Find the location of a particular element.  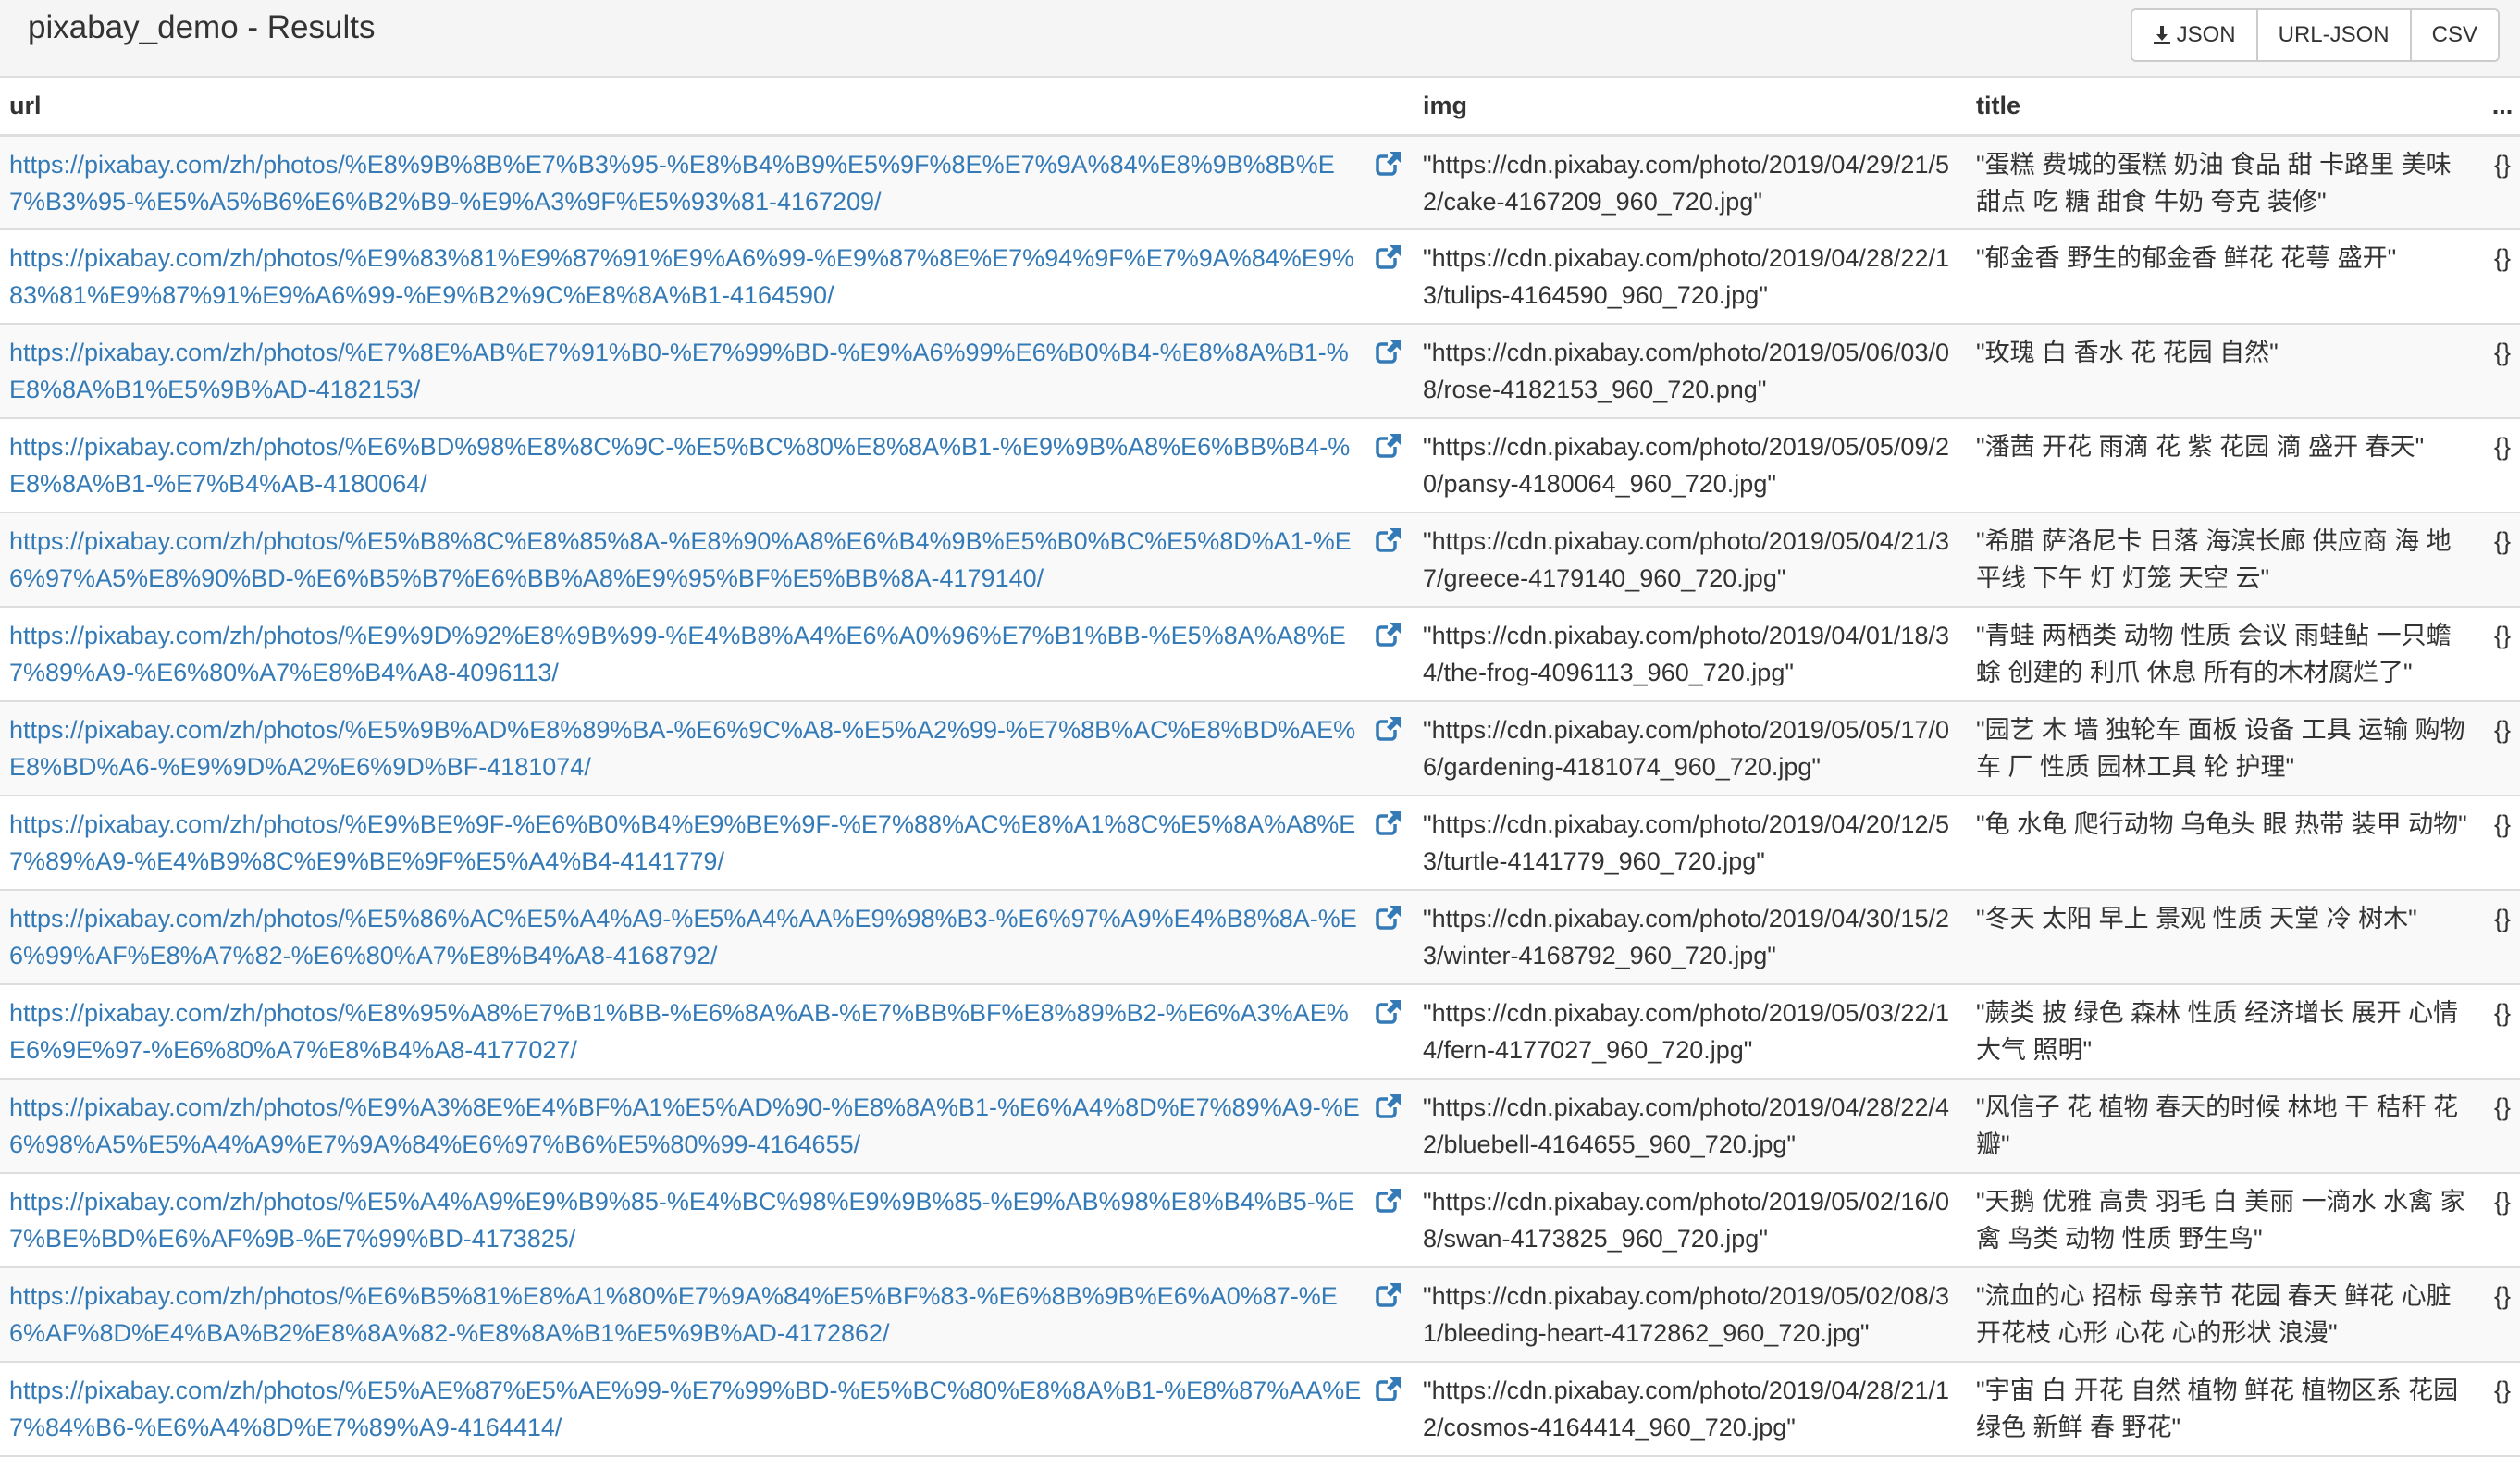

export-json-button: JSON is located at coordinates (2194, 35).